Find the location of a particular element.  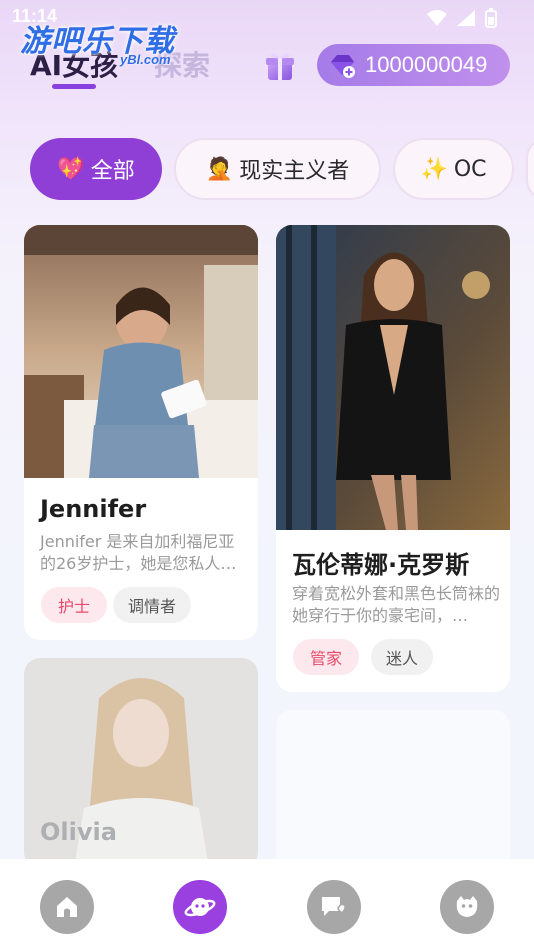

filter-next-partial is located at coordinates (530, 169).